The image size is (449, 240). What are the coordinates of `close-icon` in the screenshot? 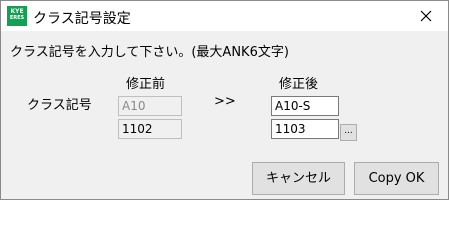 It's located at (426, 16).